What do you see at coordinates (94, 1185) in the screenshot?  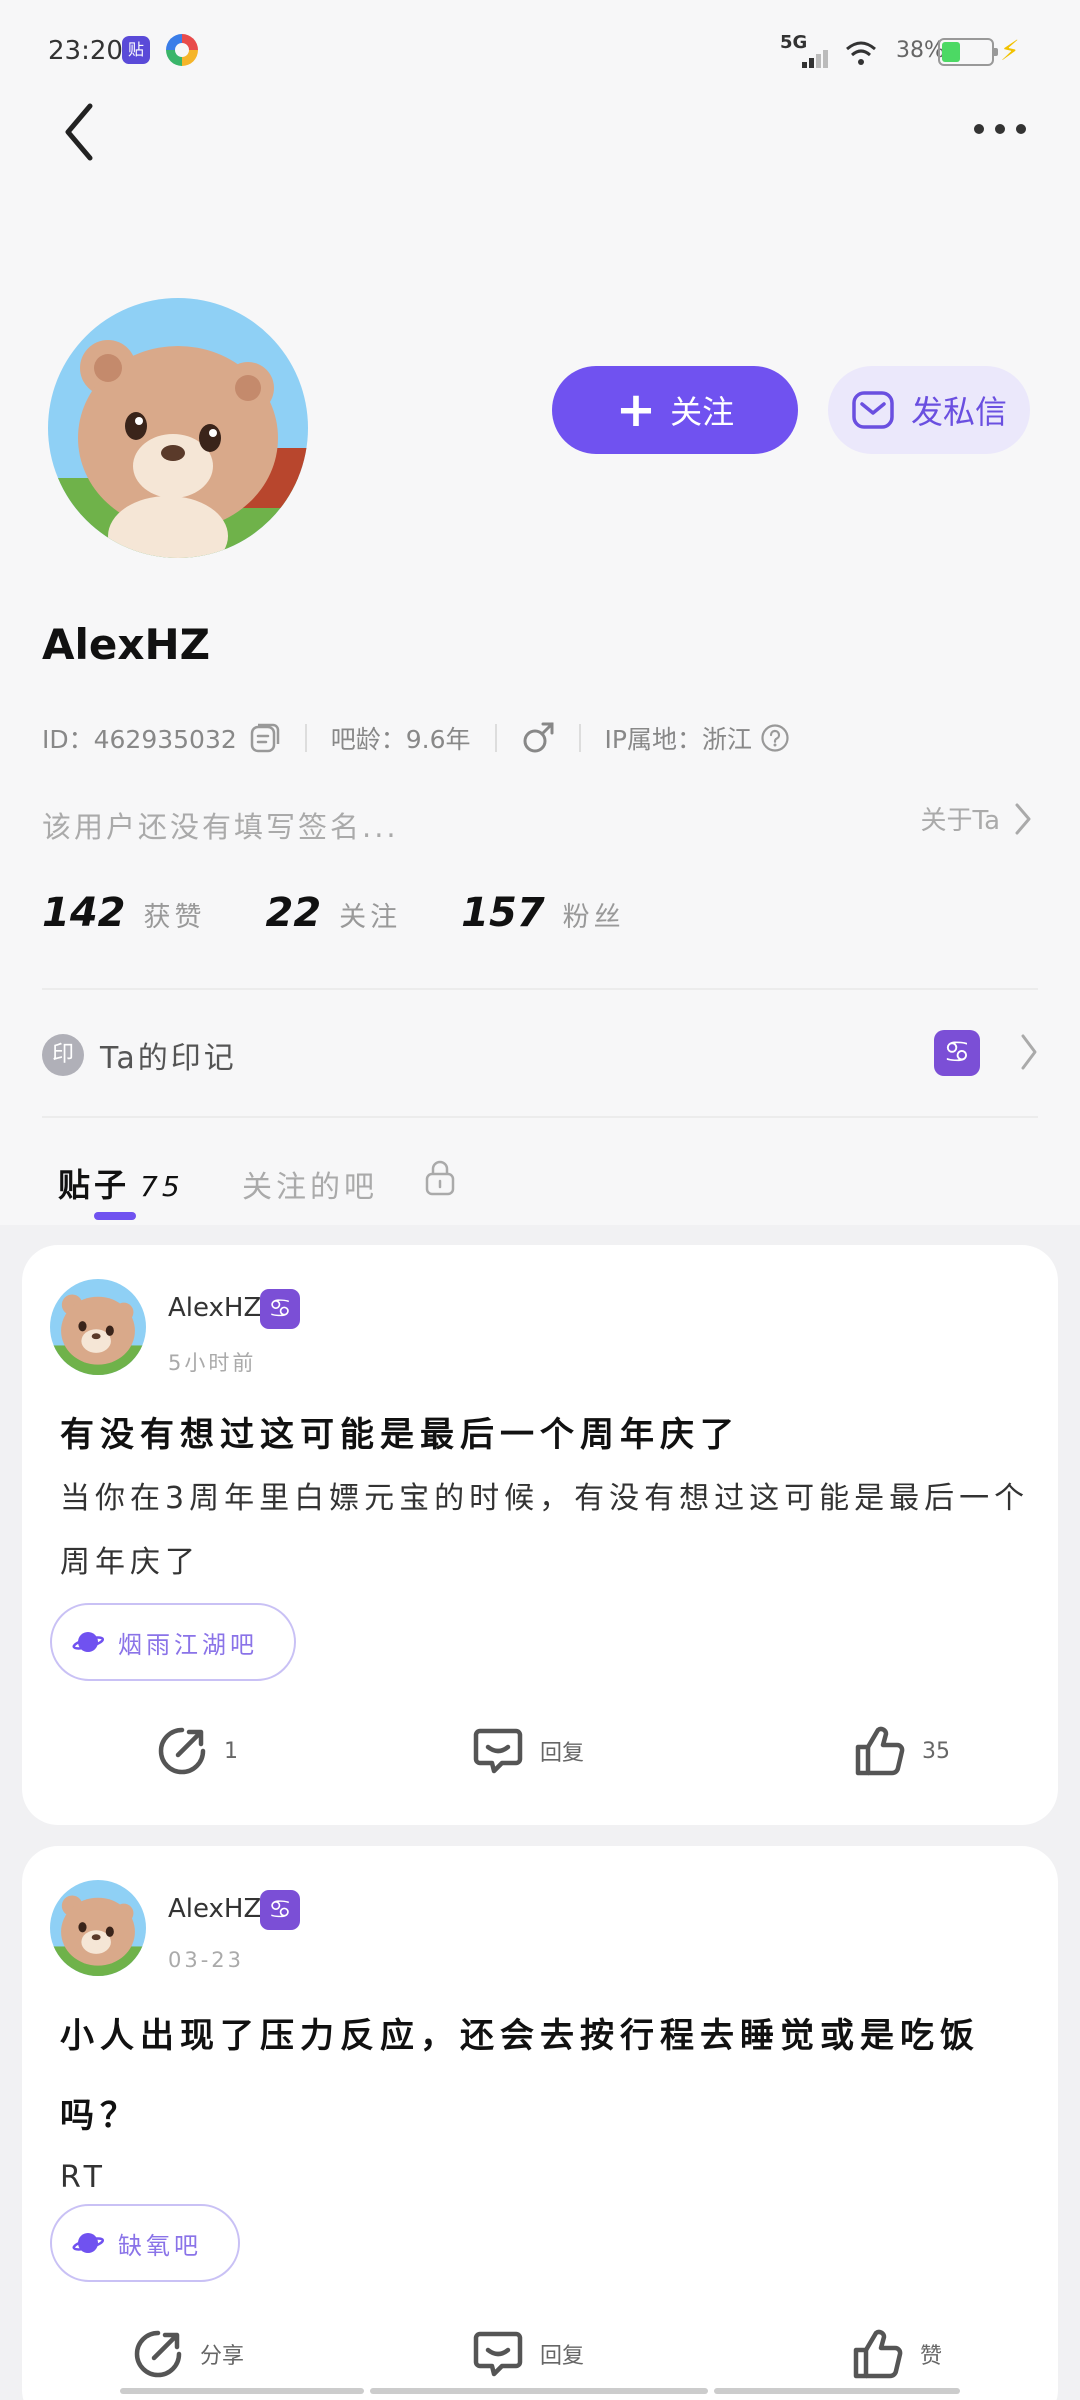 I see `tab-posts-label: 贴子` at bounding box center [94, 1185].